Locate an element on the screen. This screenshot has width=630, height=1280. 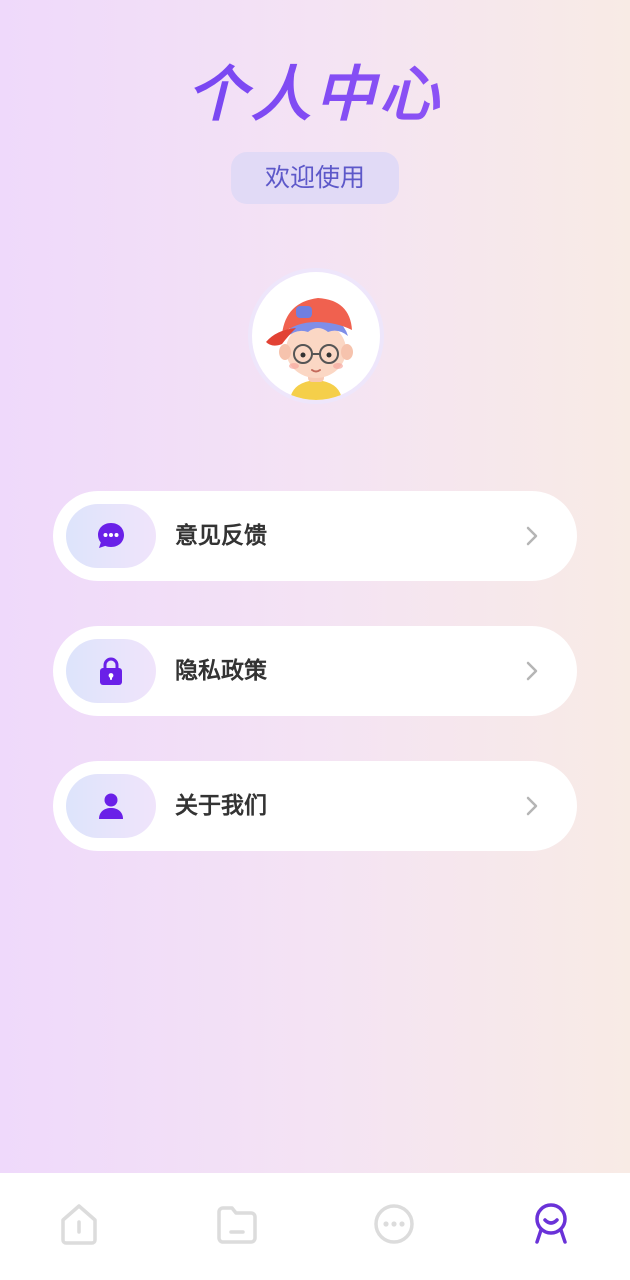
chat-bubble-icon is located at coordinates (111, 535).